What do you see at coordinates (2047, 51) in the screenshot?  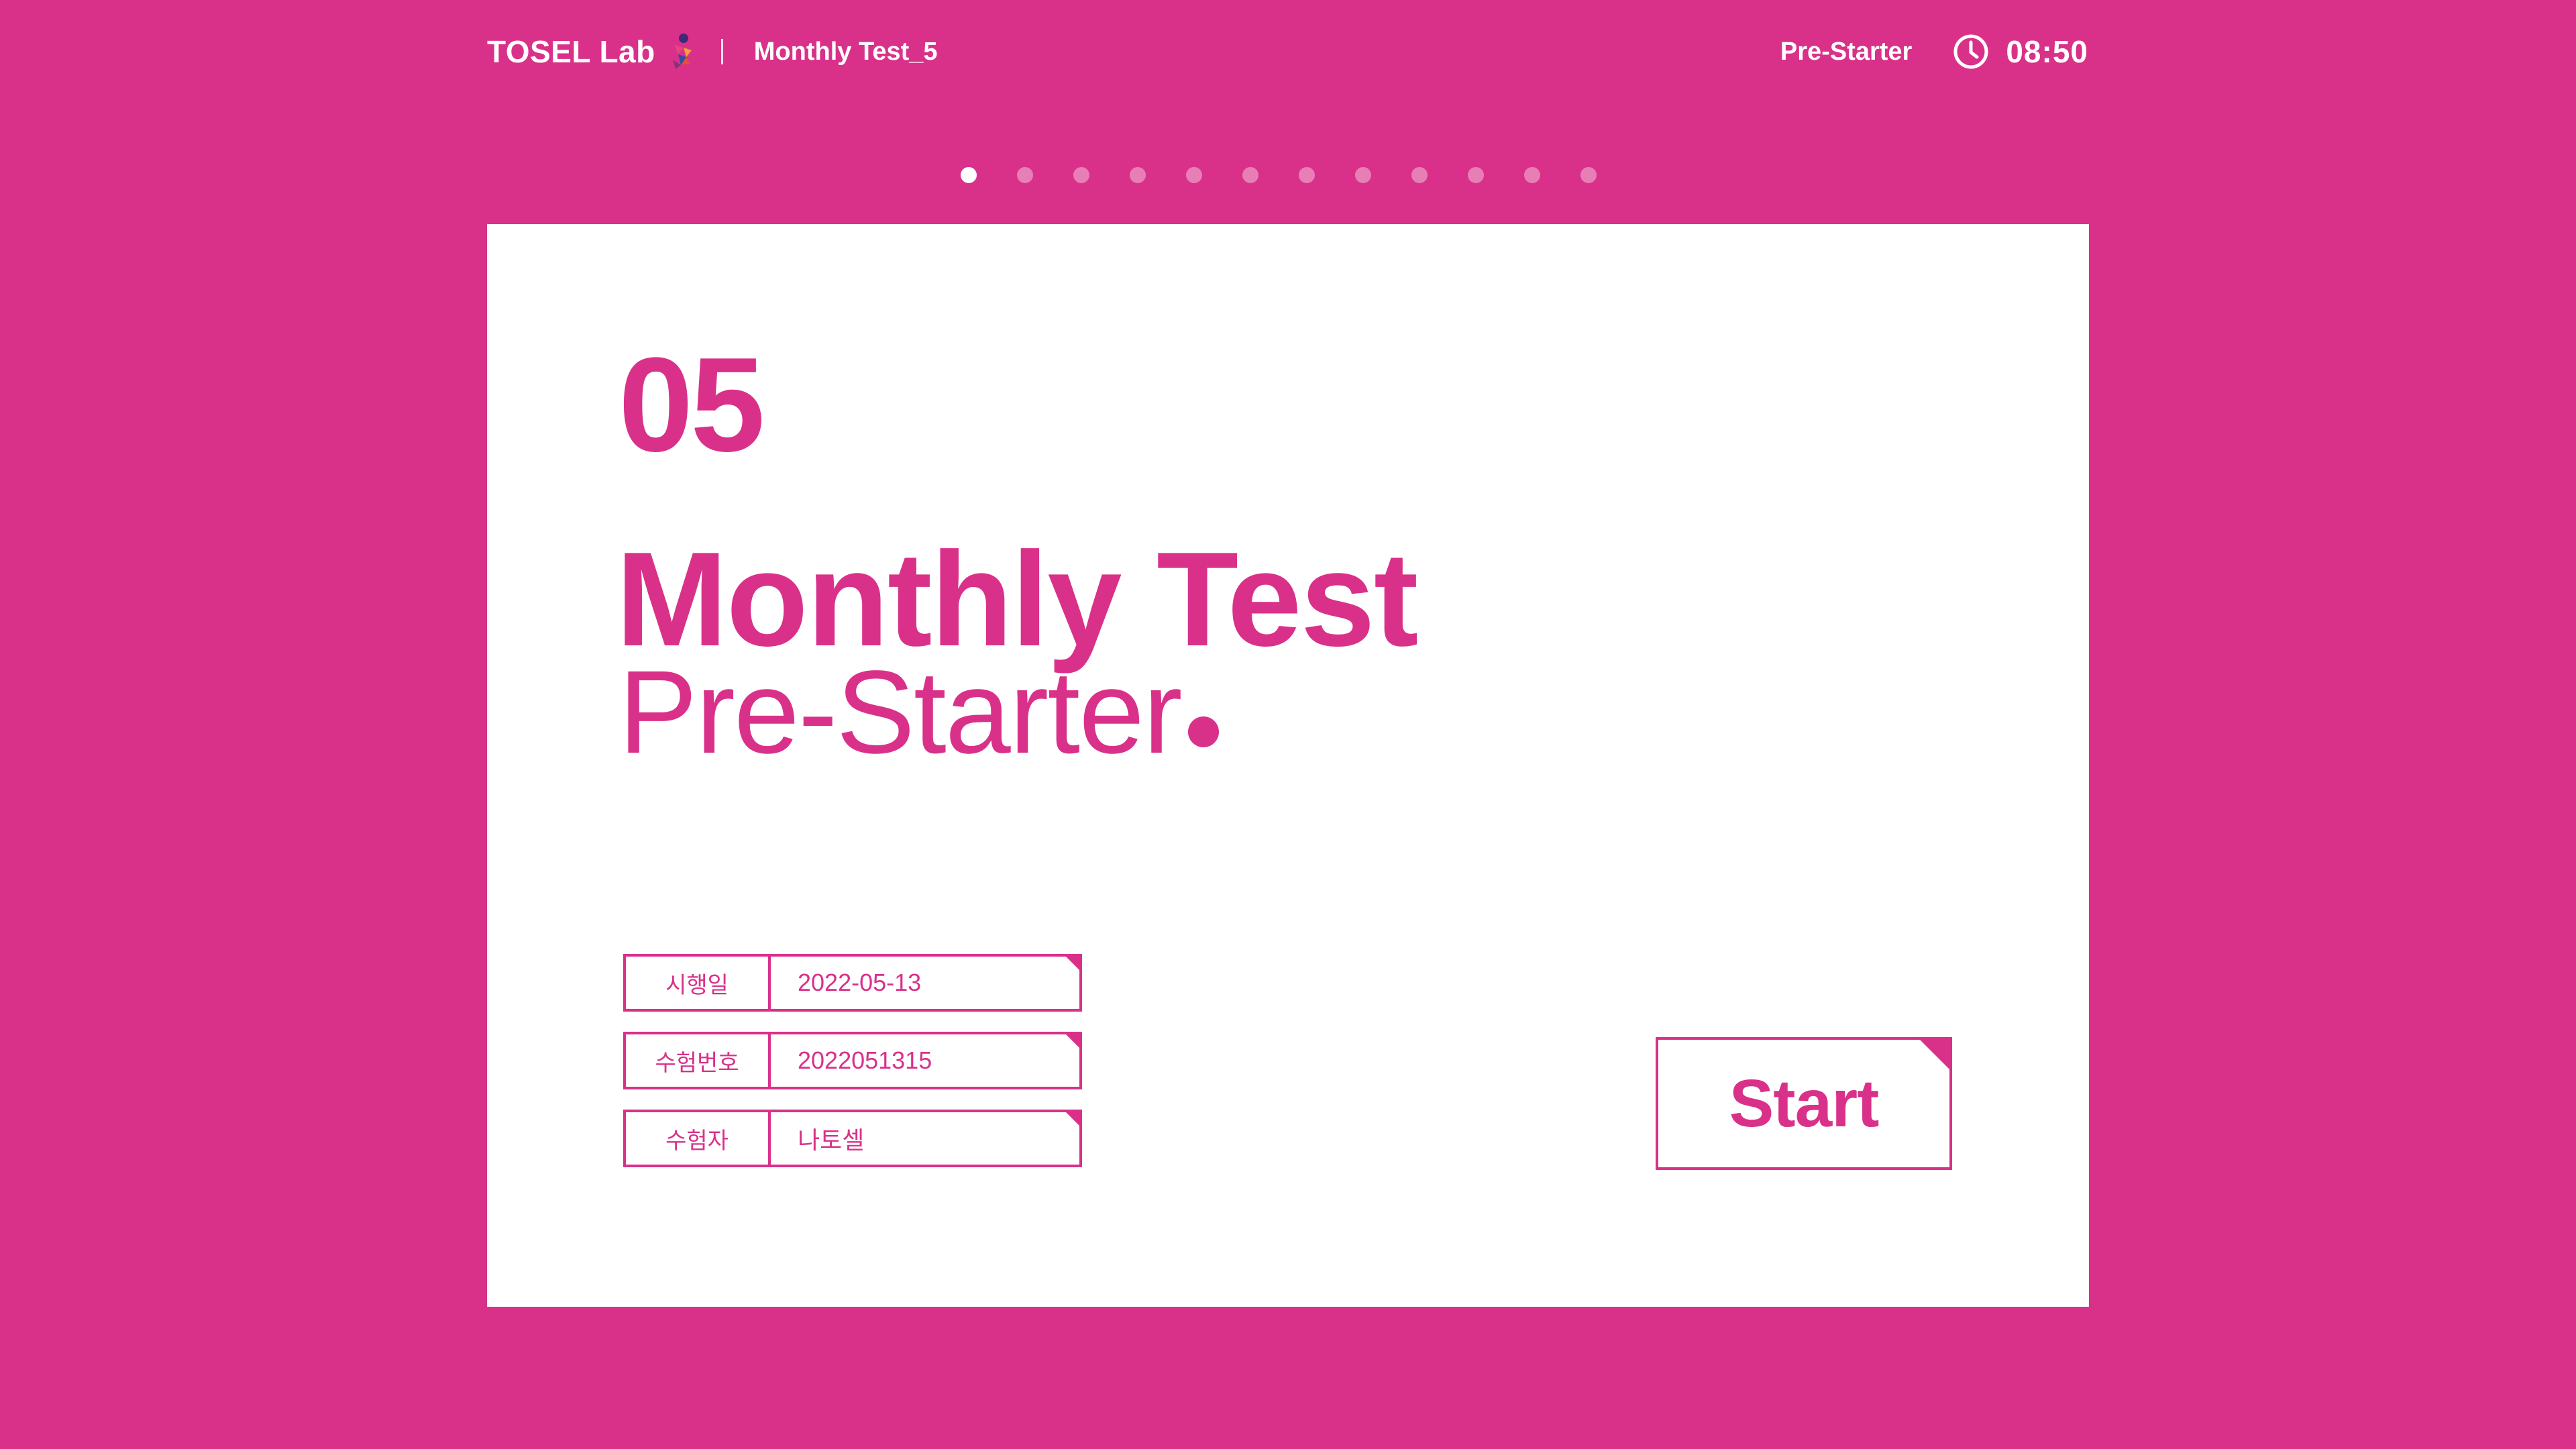 I see `timer: 08:50` at bounding box center [2047, 51].